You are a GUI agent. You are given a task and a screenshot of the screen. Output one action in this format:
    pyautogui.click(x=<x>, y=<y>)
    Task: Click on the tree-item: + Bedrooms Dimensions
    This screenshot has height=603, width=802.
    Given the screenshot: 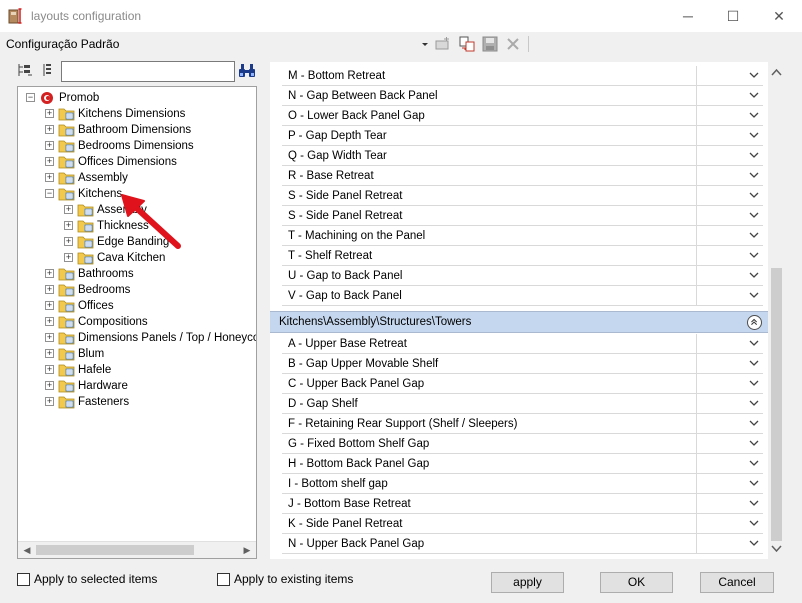 What is the action you would take?
    pyautogui.click(x=137, y=146)
    